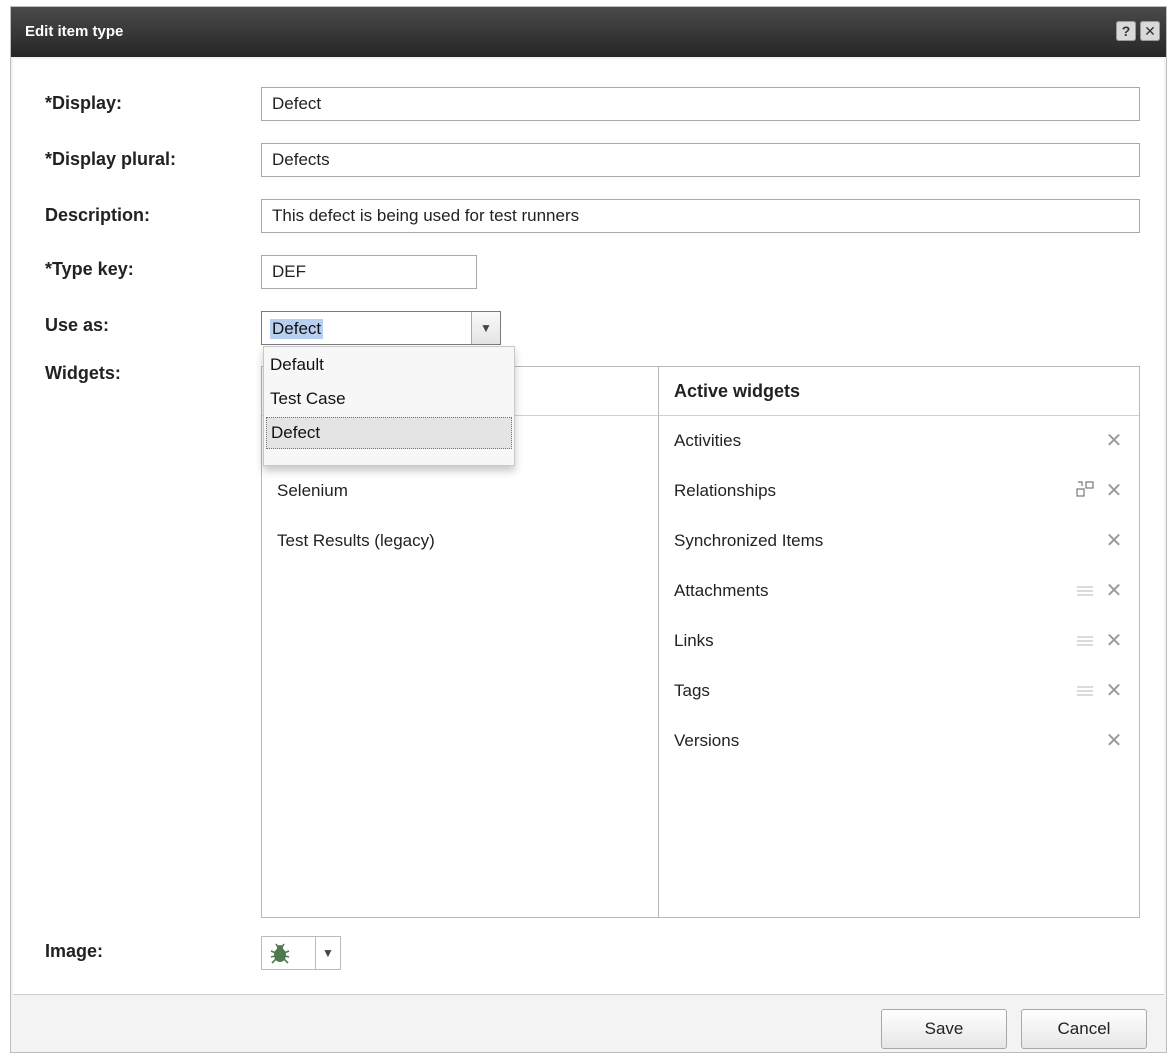 The height and width of the screenshot is (1061, 1175). What do you see at coordinates (737, 391) in the screenshot?
I see `active-widgets-title: Active widgets` at bounding box center [737, 391].